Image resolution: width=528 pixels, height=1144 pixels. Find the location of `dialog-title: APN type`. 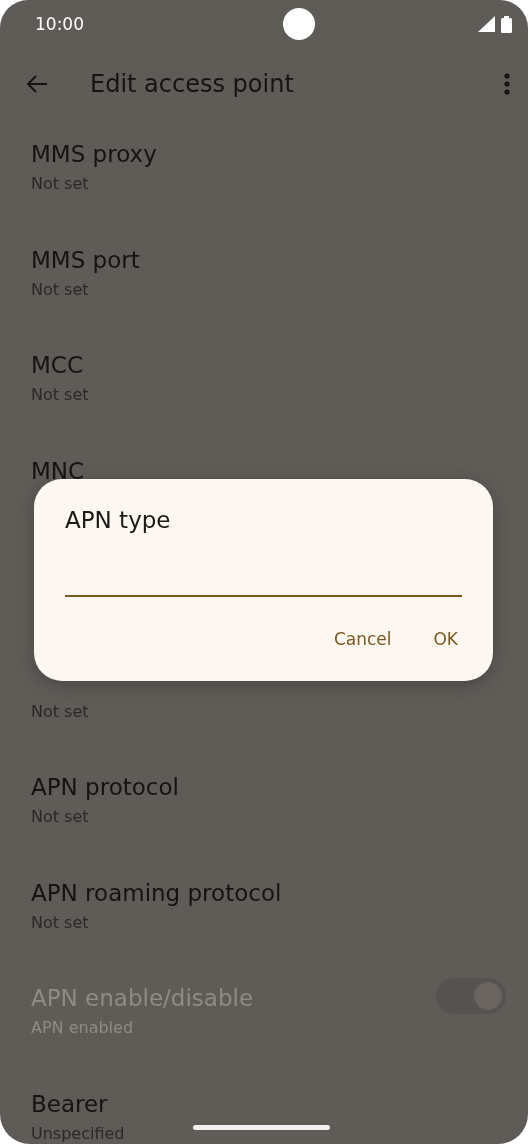

dialog-title: APN type is located at coordinates (118, 520).